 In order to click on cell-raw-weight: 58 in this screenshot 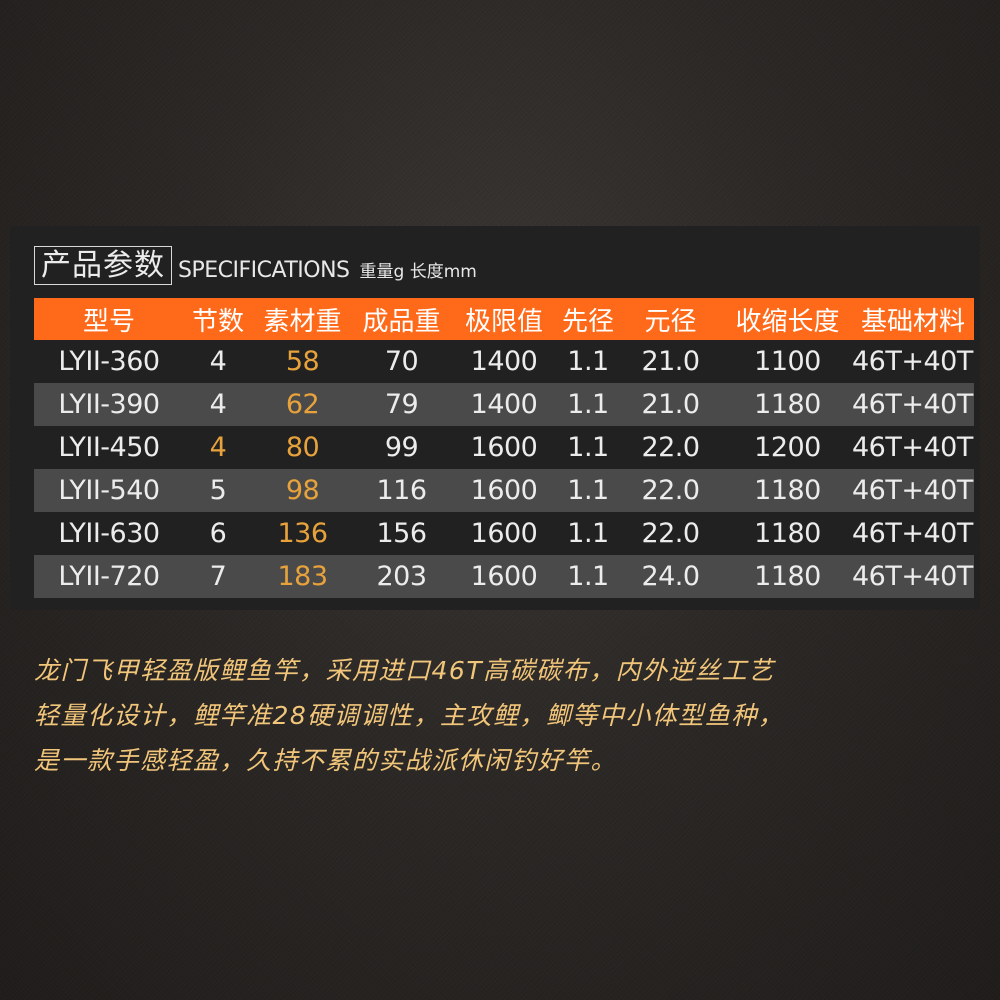, I will do `click(302, 361)`.